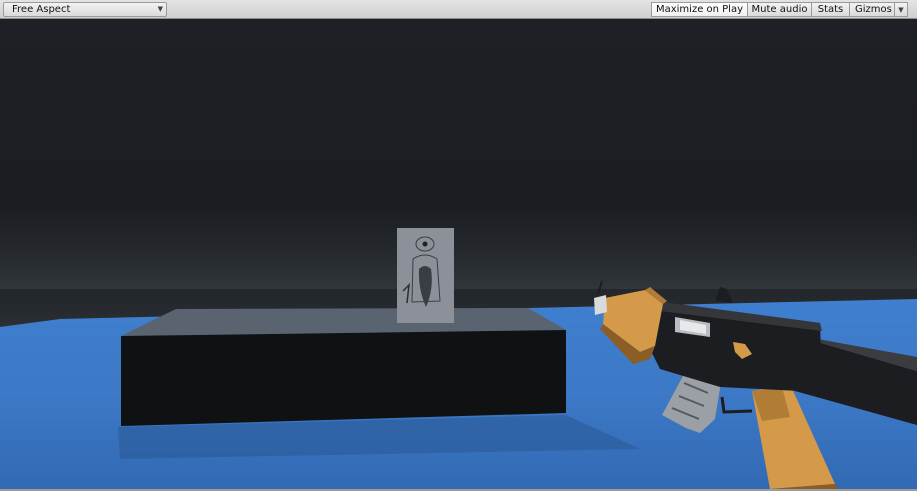 The width and height of the screenshot is (917, 491). What do you see at coordinates (830, 9) in the screenshot?
I see `stats-toggle: Stats` at bounding box center [830, 9].